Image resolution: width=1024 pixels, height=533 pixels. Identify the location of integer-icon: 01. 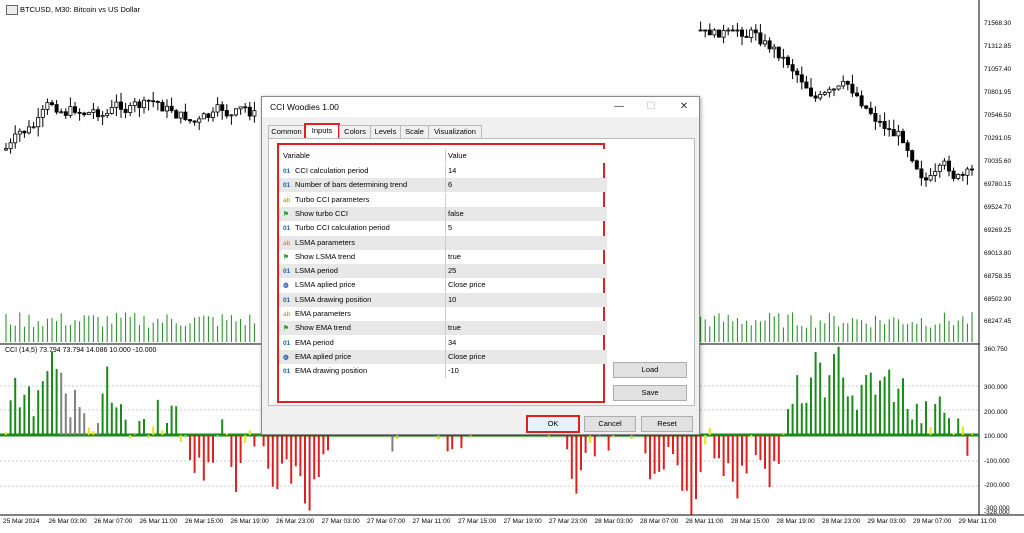
(287, 272).